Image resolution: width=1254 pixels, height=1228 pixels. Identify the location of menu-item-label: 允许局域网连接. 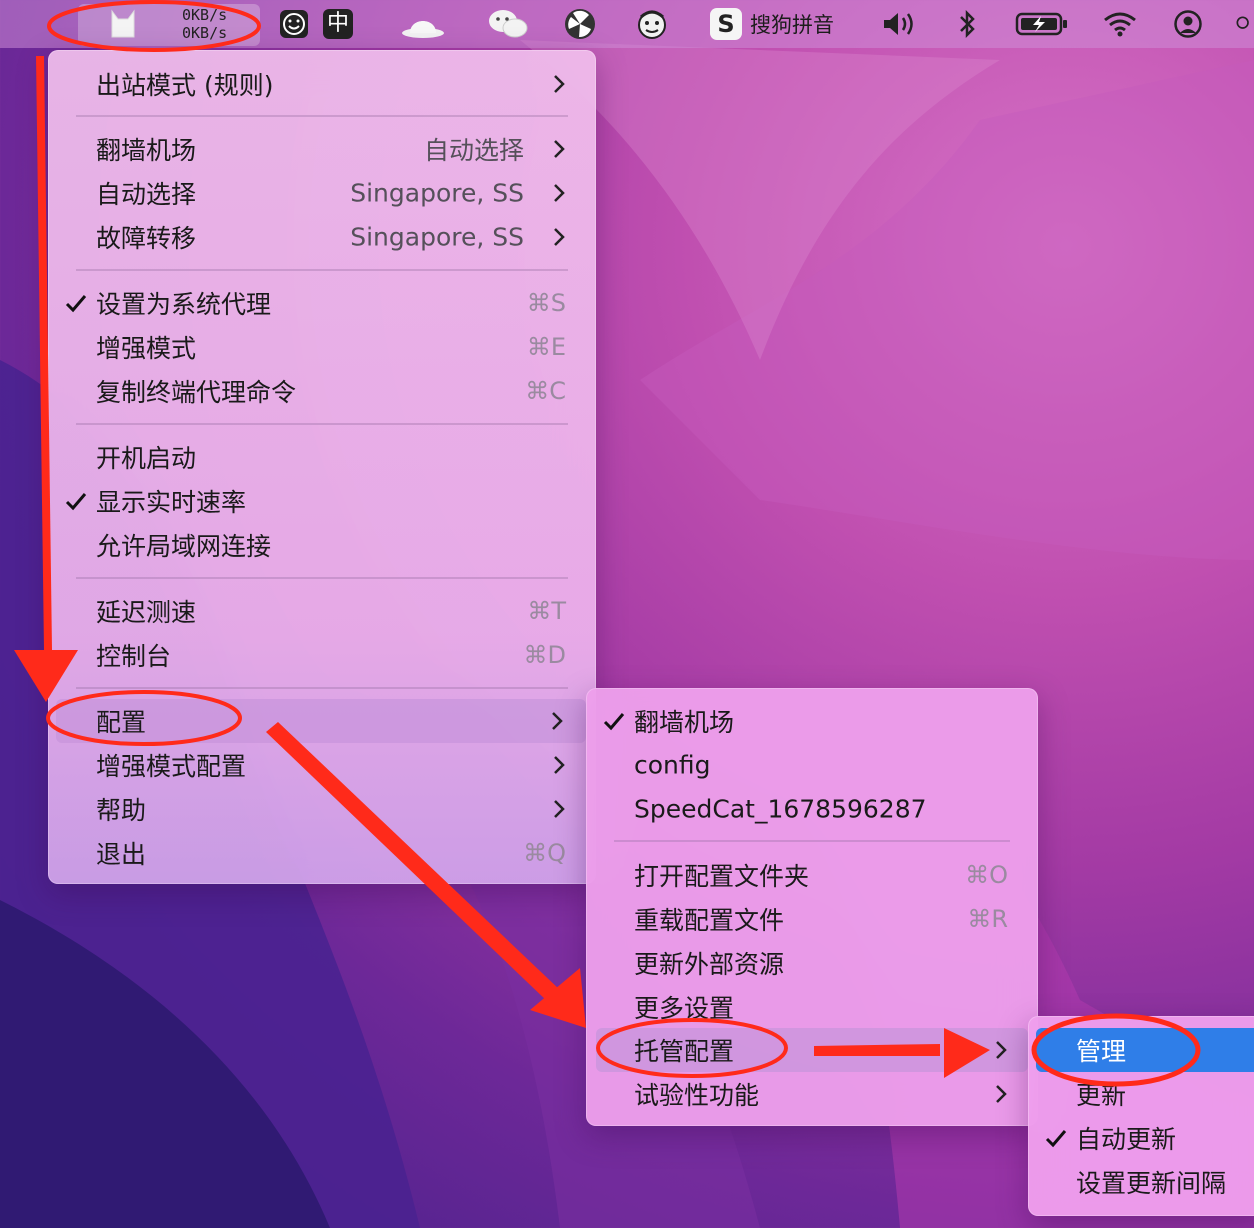
(184, 546).